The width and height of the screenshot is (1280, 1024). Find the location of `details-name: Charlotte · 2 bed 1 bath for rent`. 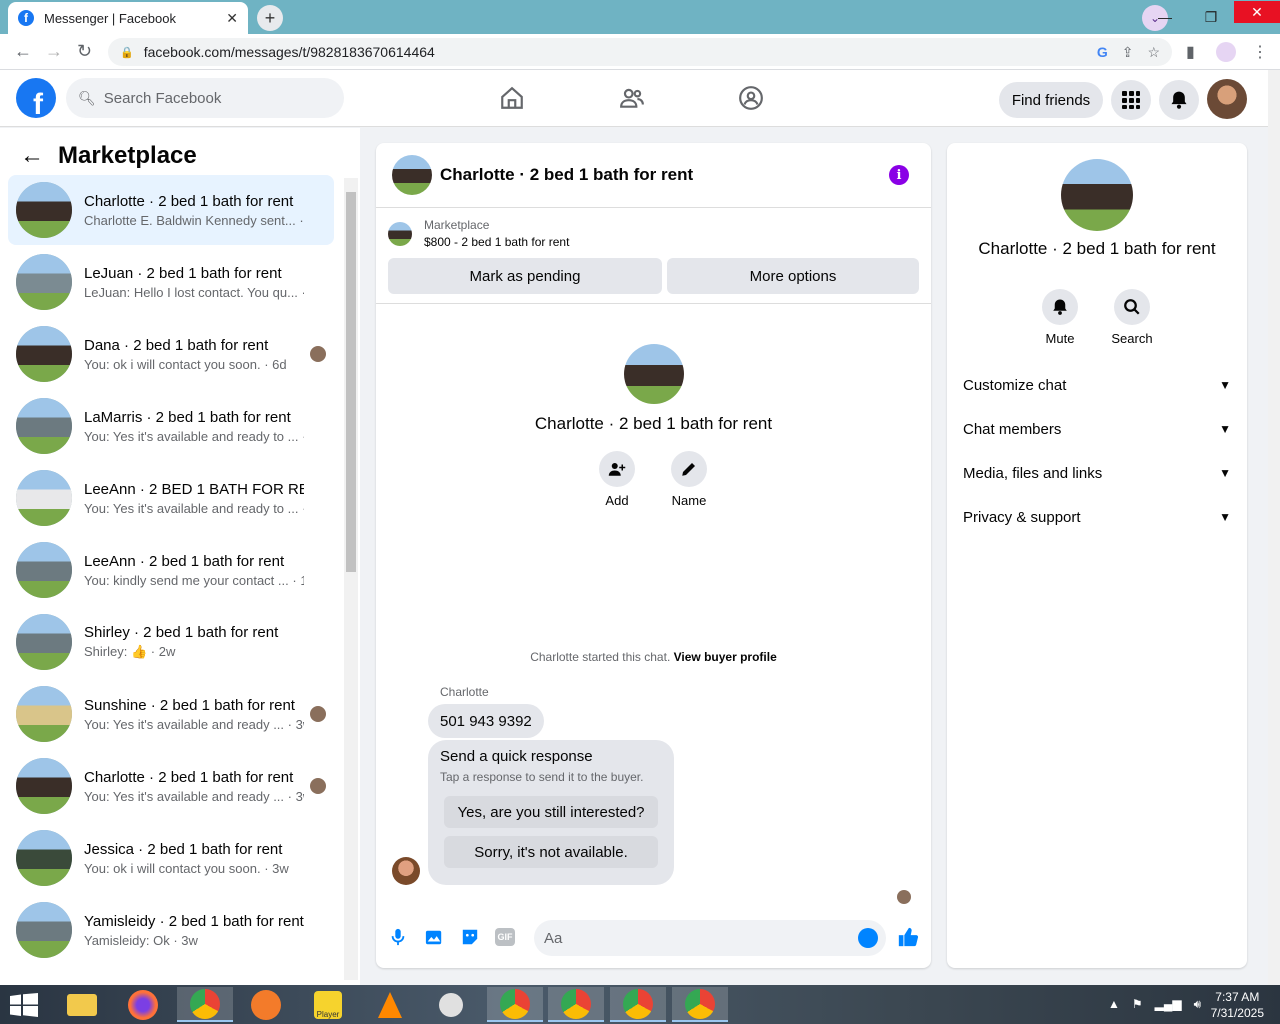

details-name: Charlotte · 2 bed 1 bath for rent is located at coordinates (1097, 248).